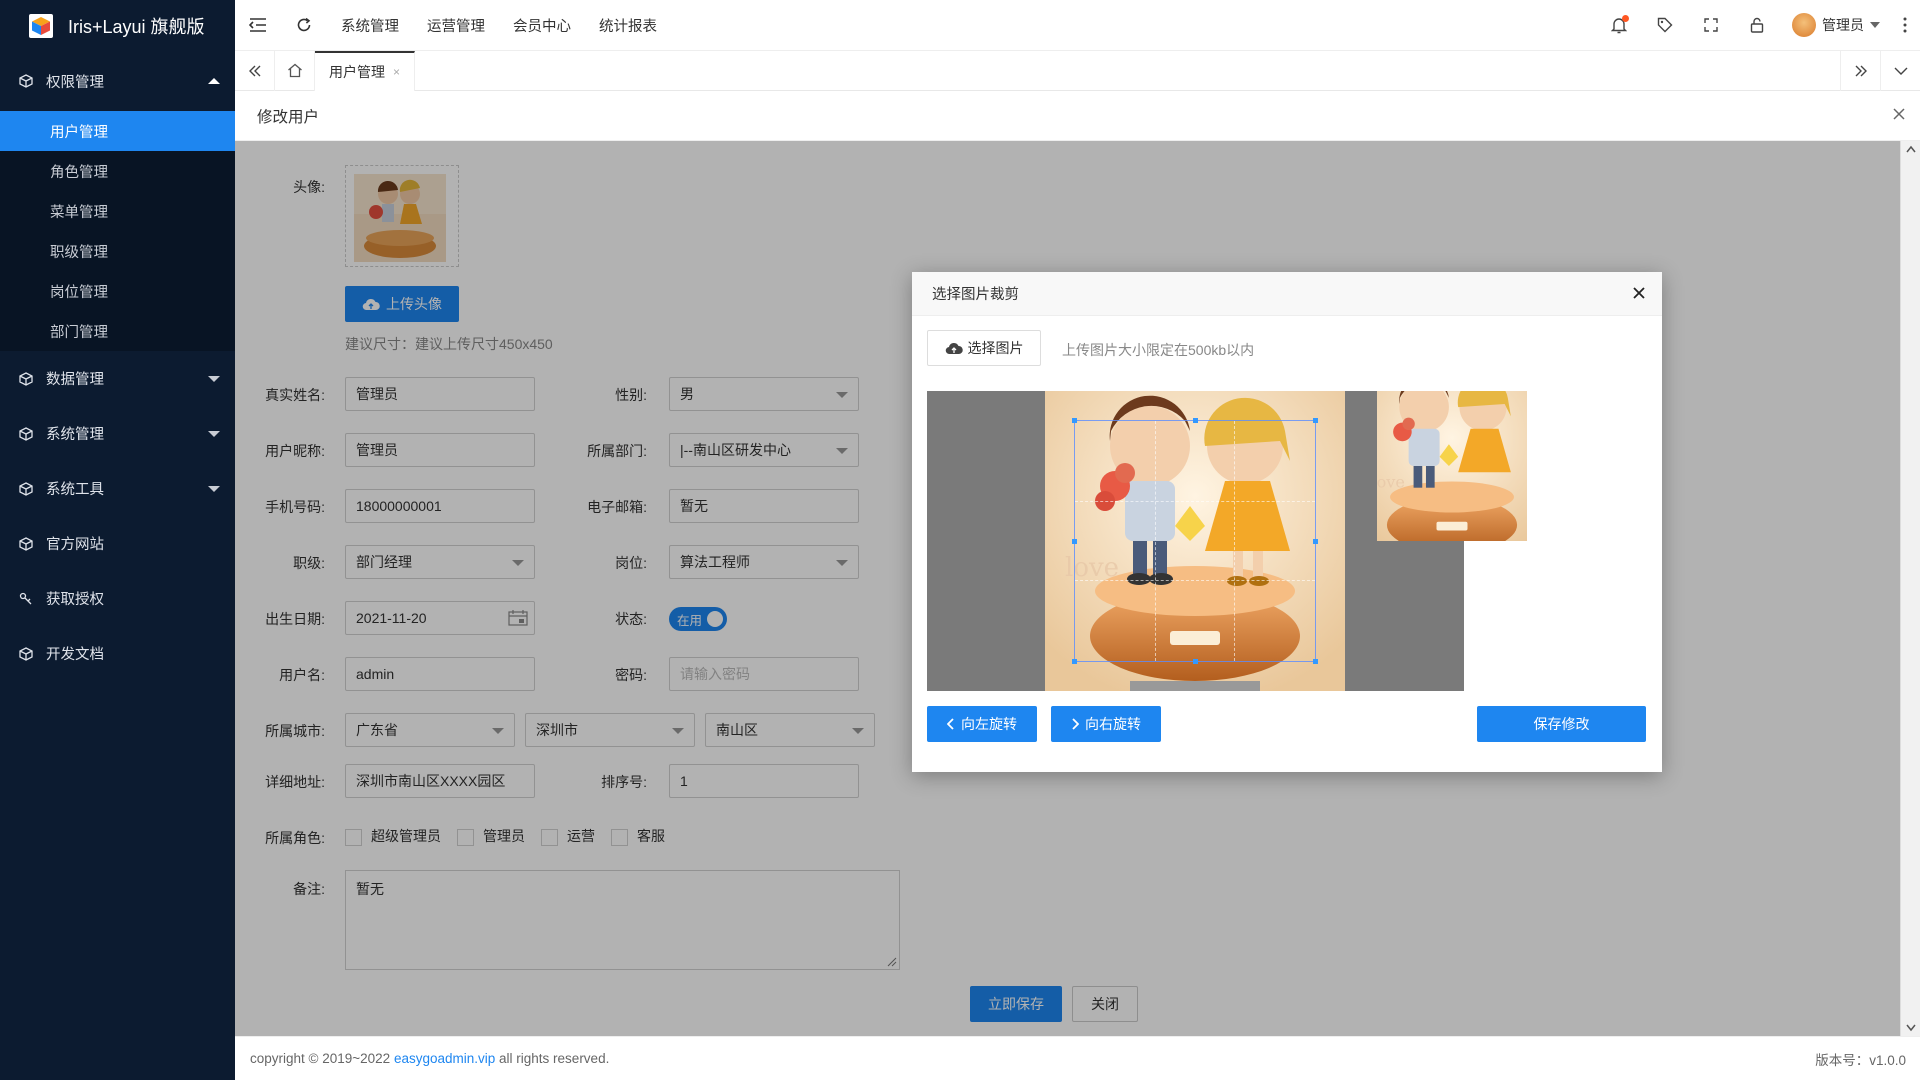 The image size is (1920, 1080). I want to click on menu-item-website: 官方网站, so click(117, 543).